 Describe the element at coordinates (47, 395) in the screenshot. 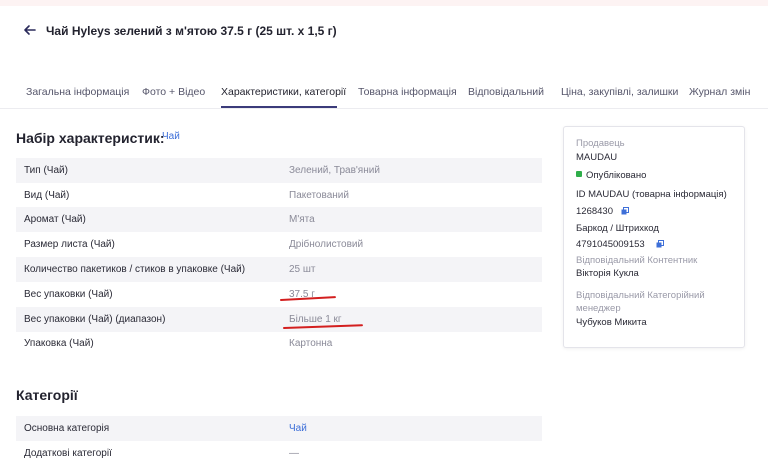

I see `categories-title: Категорії` at that location.